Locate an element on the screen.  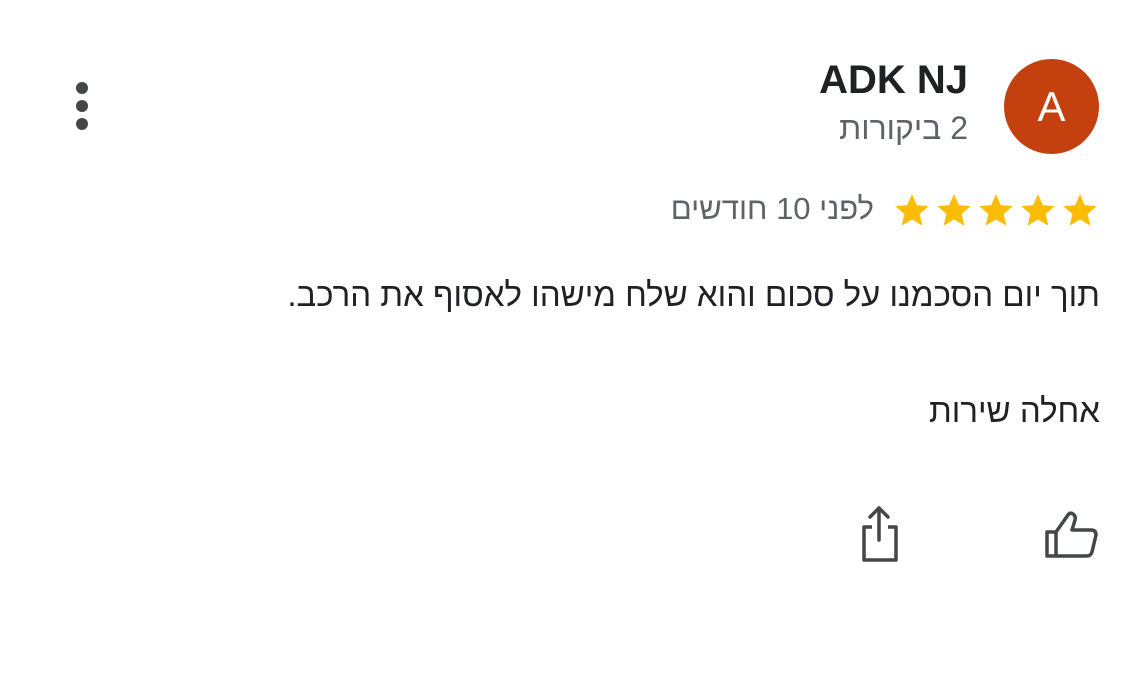
share-button is located at coordinates (880, 535).